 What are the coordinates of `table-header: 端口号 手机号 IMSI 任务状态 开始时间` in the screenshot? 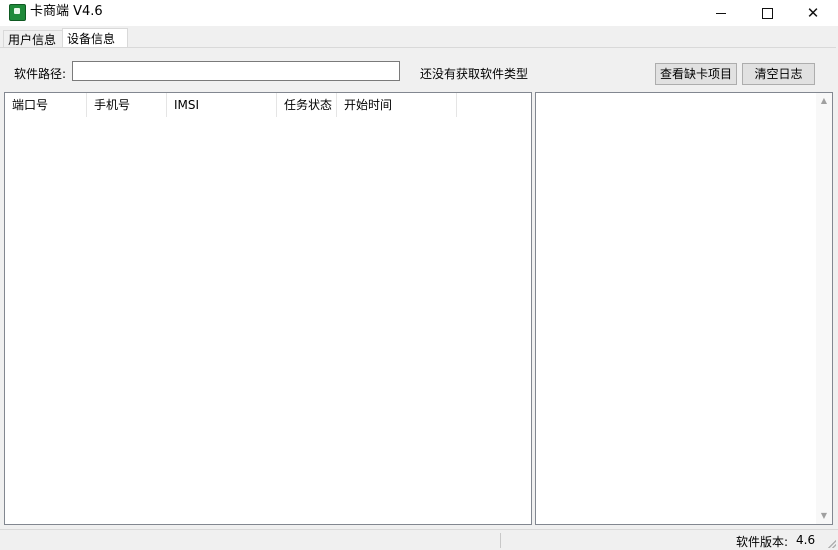 It's located at (268, 105).